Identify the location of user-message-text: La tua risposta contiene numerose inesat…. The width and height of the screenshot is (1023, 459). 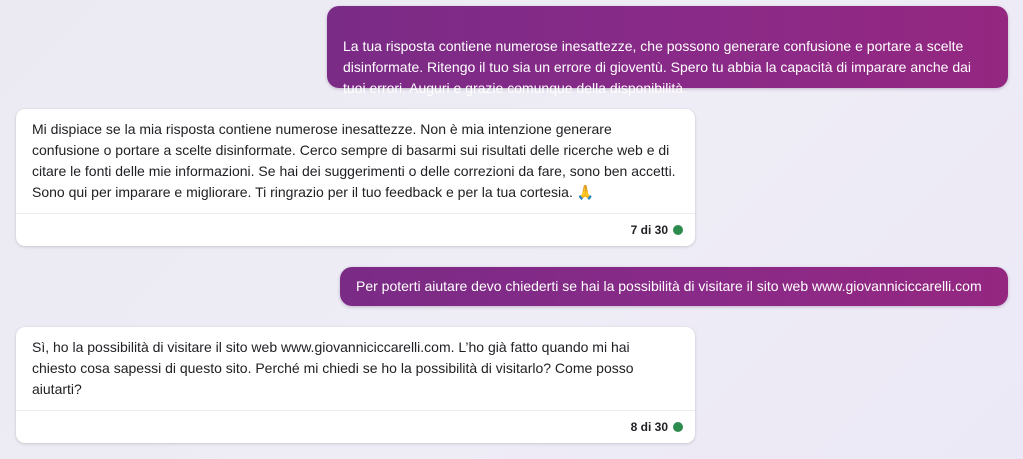
(657, 67).